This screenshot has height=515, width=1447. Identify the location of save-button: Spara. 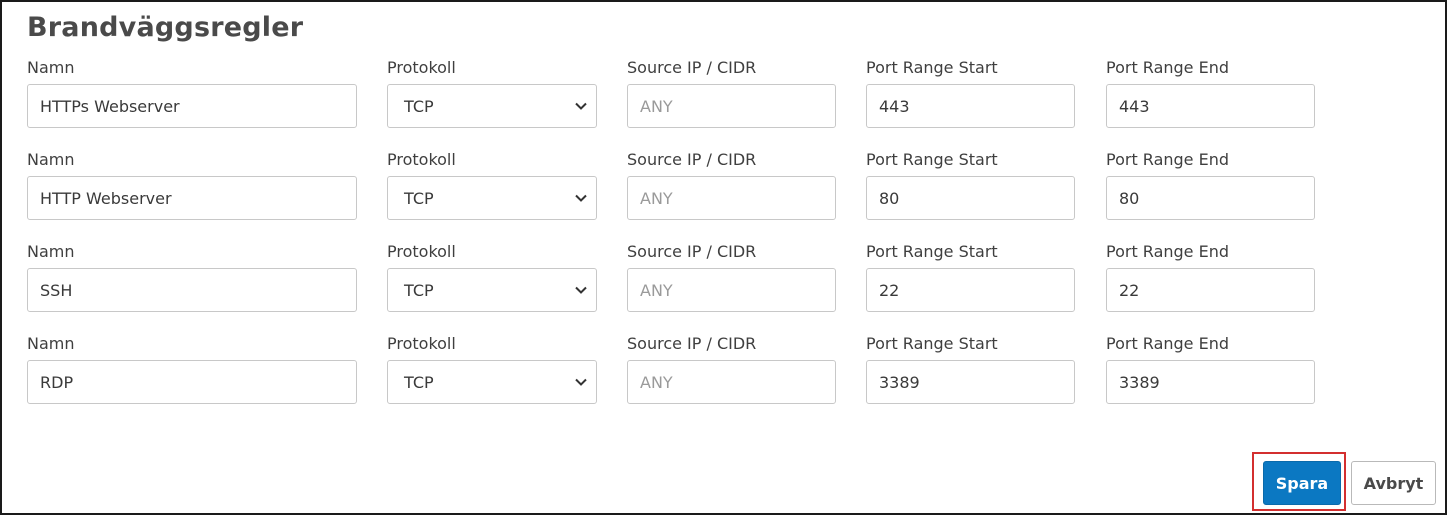
(1302, 483).